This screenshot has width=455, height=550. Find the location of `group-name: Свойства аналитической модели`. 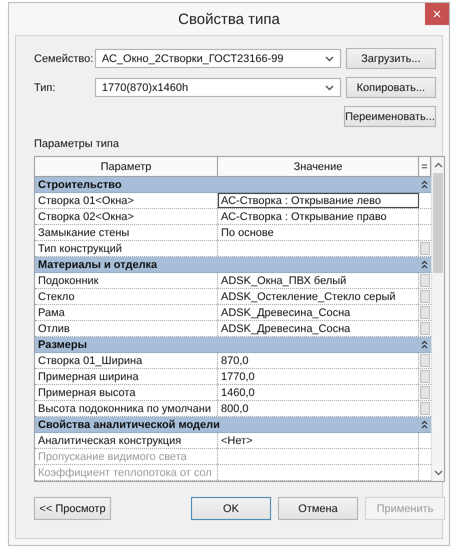

group-name: Свойства аналитической модели is located at coordinates (129, 424).